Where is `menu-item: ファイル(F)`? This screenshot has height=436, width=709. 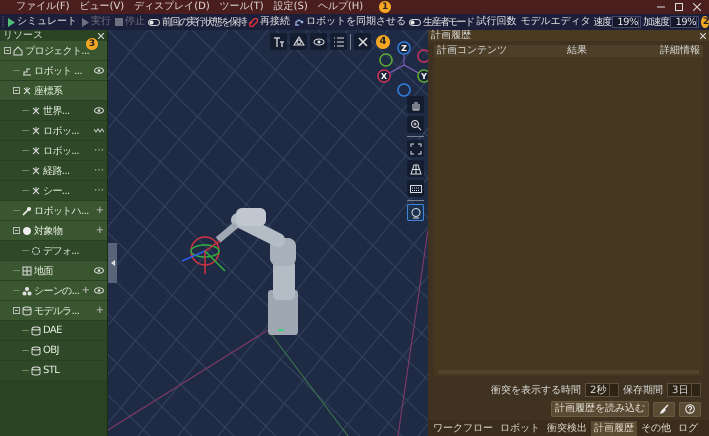
menu-item: ファイル(F) is located at coordinates (43, 7).